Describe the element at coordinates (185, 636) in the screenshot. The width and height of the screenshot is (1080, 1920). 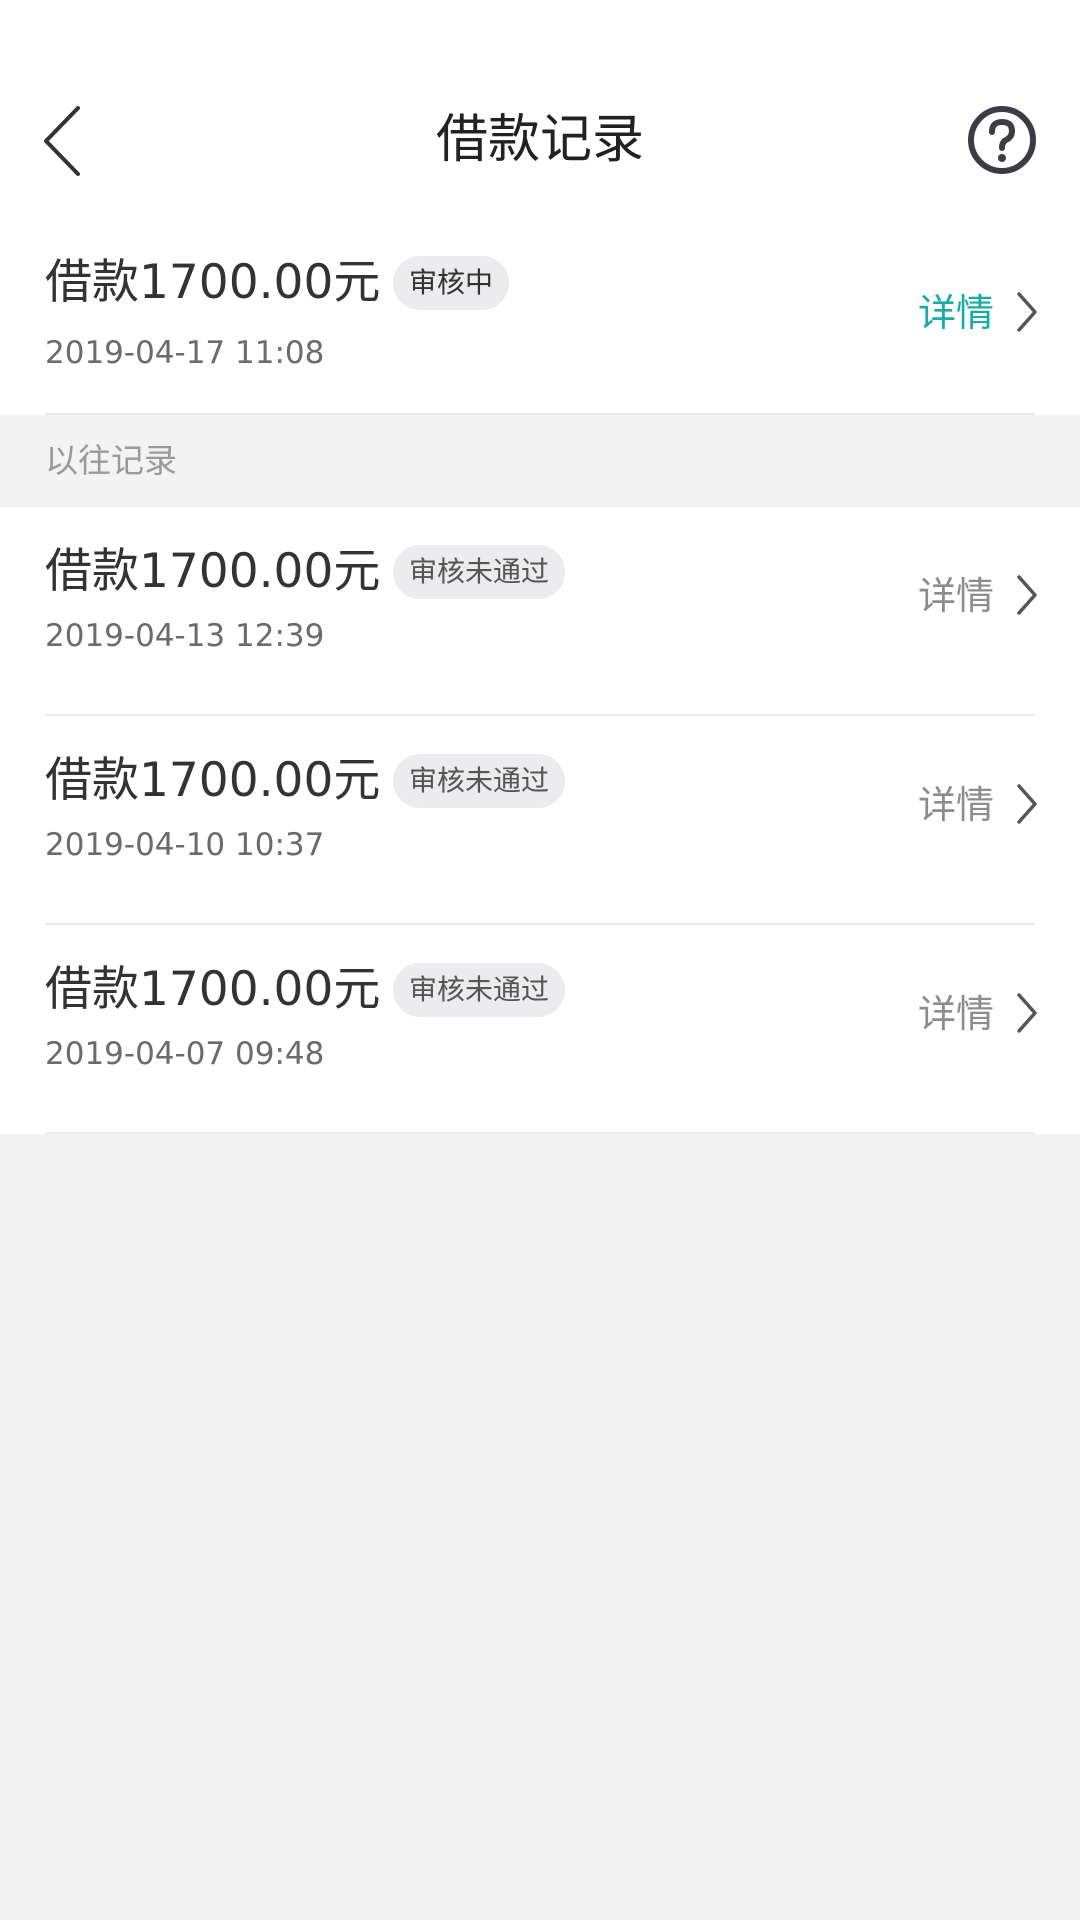
I see `record-date: 2019-04-13 12:39` at that location.